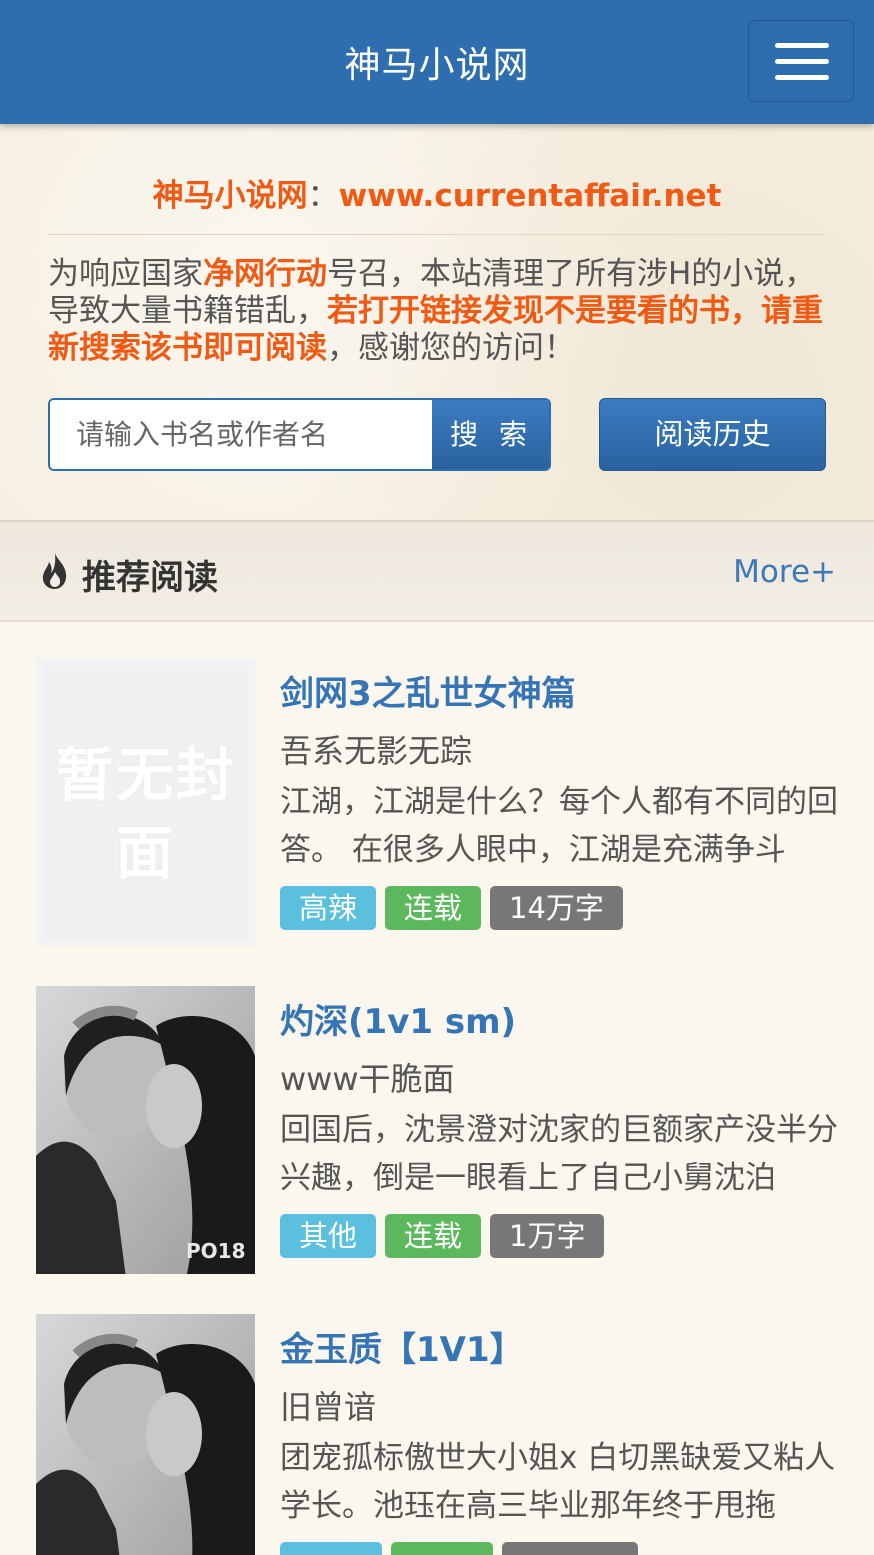 Image resolution: width=874 pixels, height=1555 pixels. Describe the element at coordinates (54, 571) in the screenshot. I see `fire-icon` at that location.